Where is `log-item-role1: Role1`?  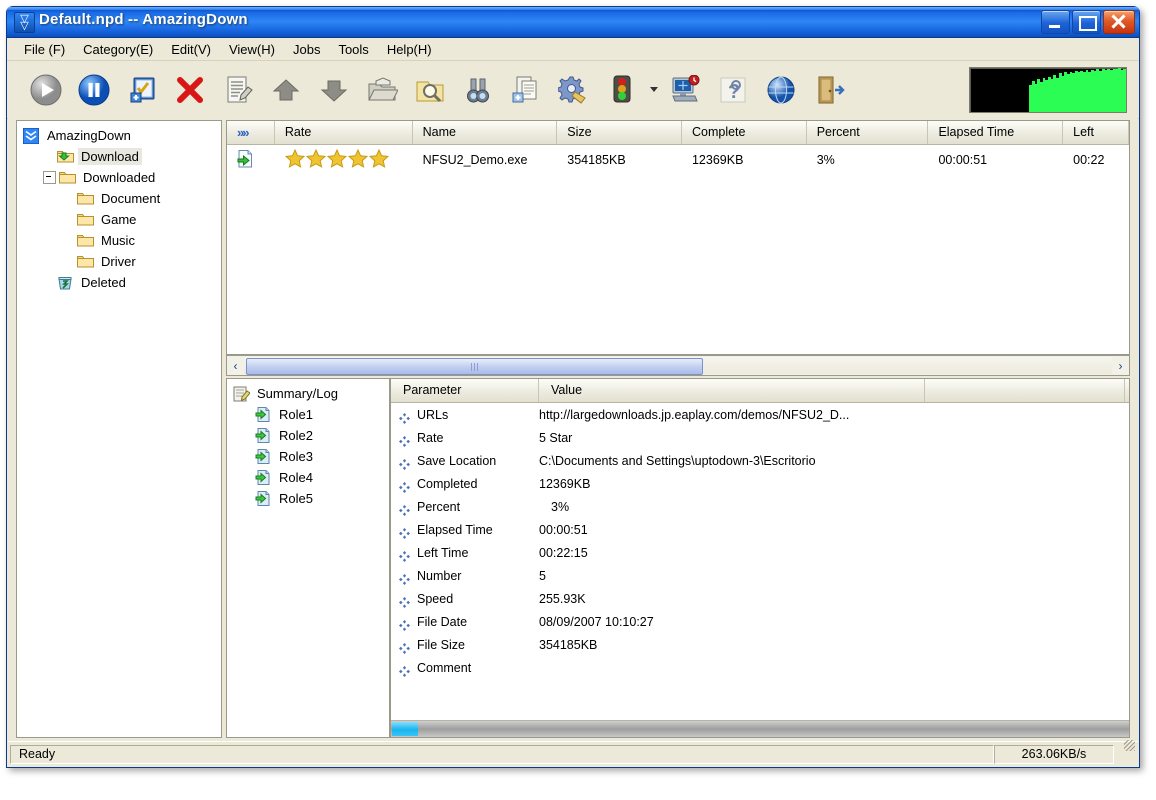
log-item-role1: Role1 is located at coordinates (311, 414).